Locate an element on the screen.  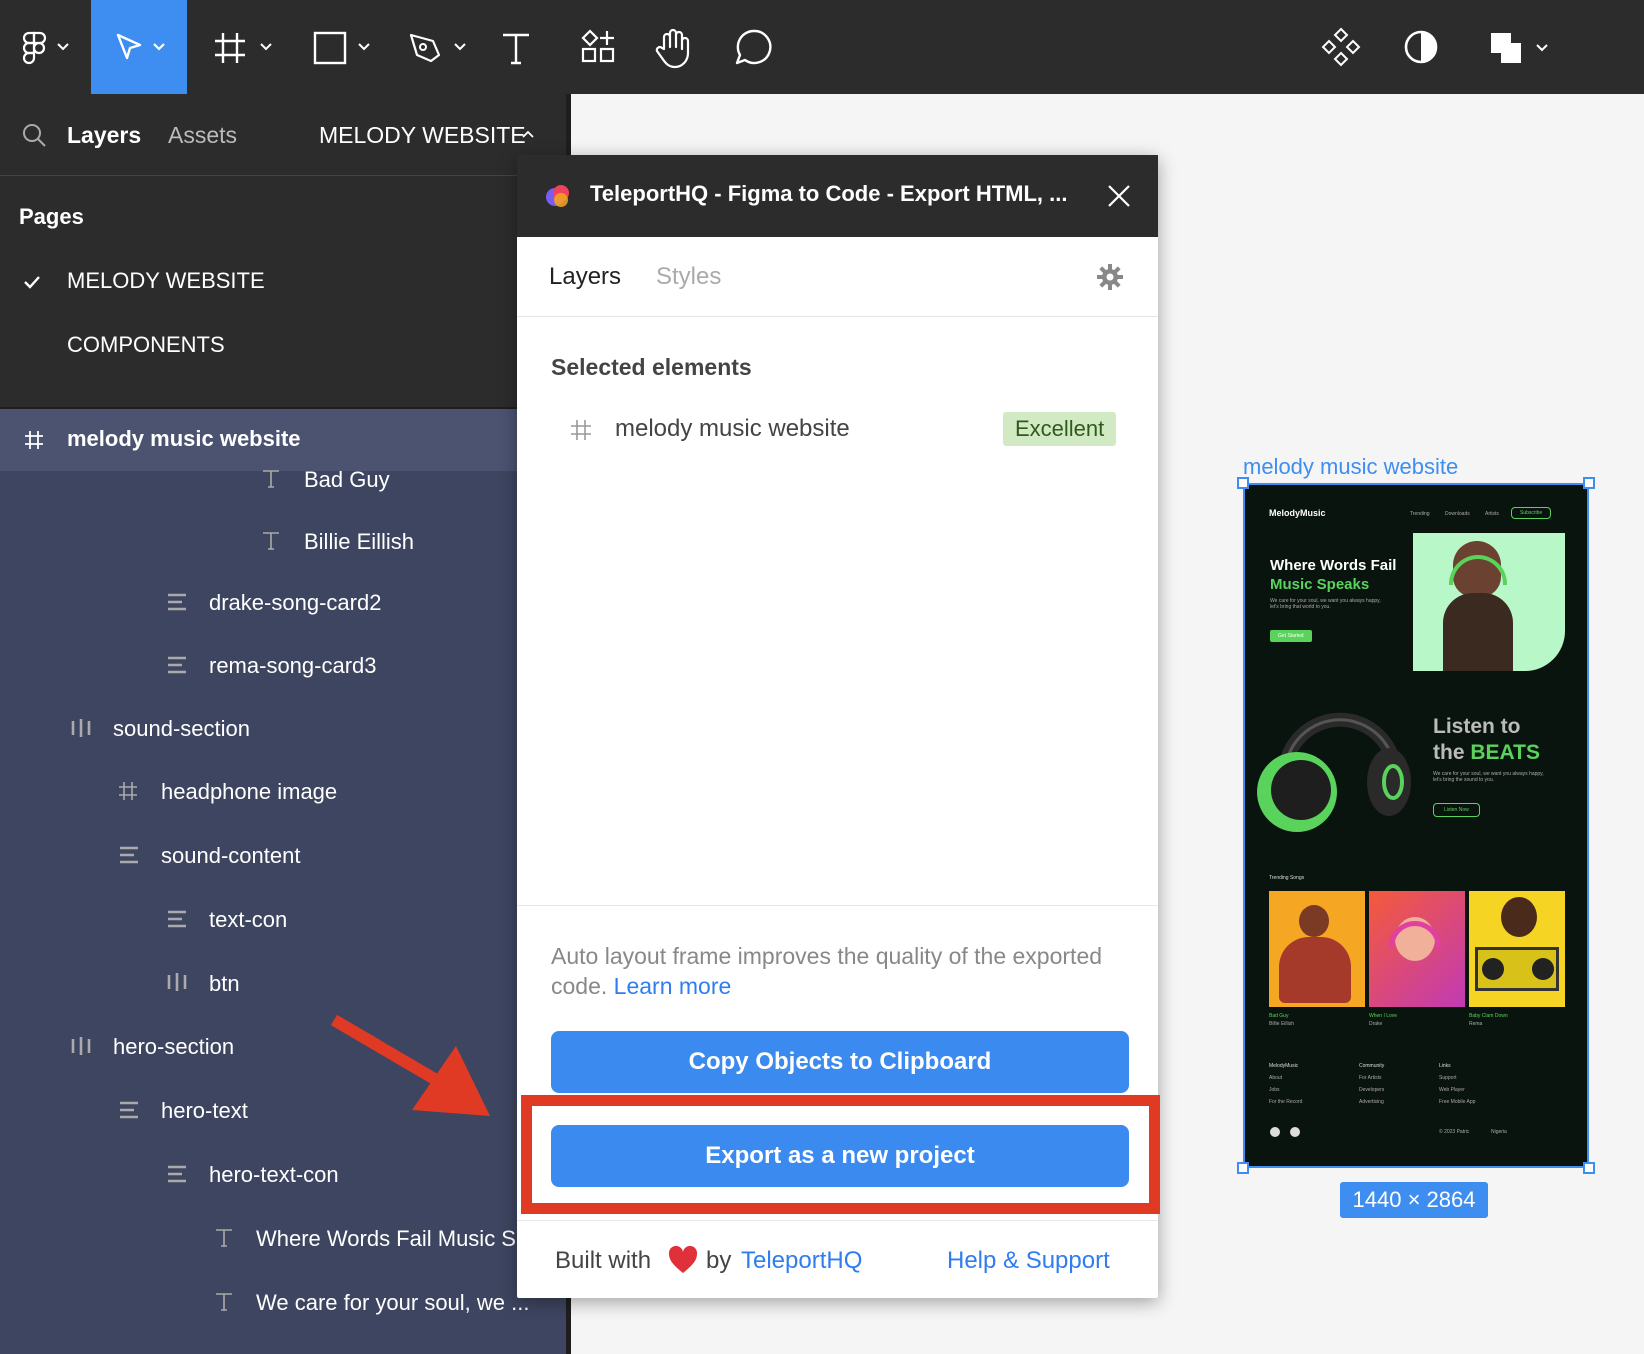
highlight-box-annotation is located at coordinates (840, 1154).